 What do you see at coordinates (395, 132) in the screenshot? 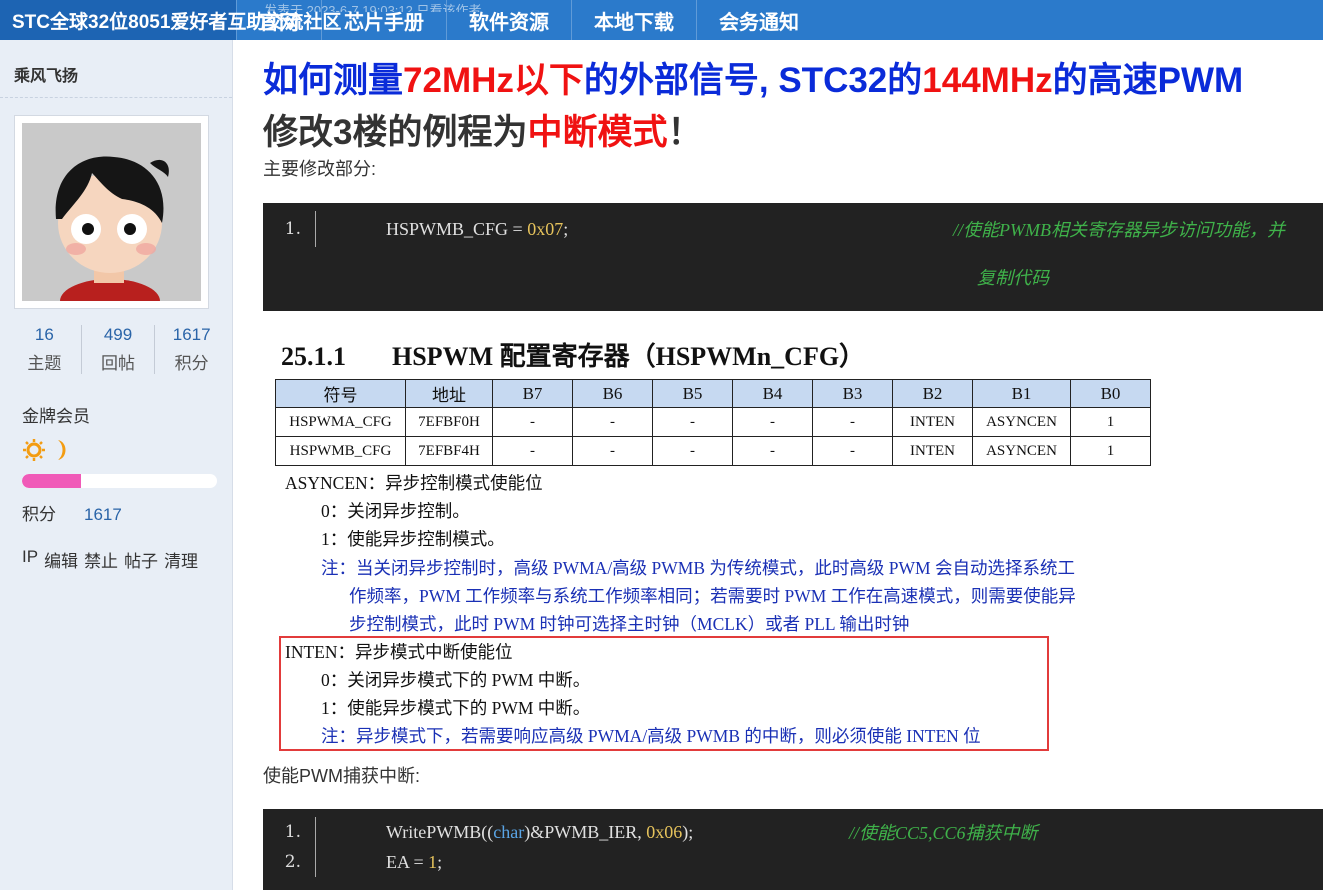
I see `title-text: 修改3楼的例程为` at bounding box center [395, 132].